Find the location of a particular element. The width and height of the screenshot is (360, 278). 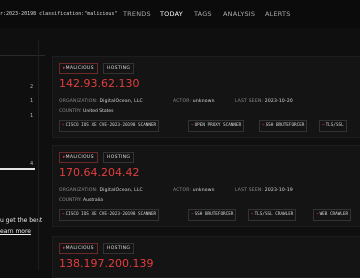

sidebar-count: 4 is located at coordinates (32, 164).